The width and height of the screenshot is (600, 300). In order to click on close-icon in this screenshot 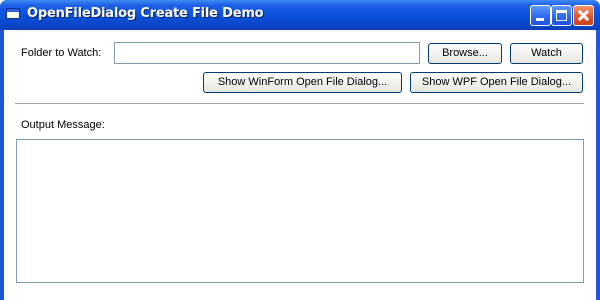, I will do `click(583, 15)`.